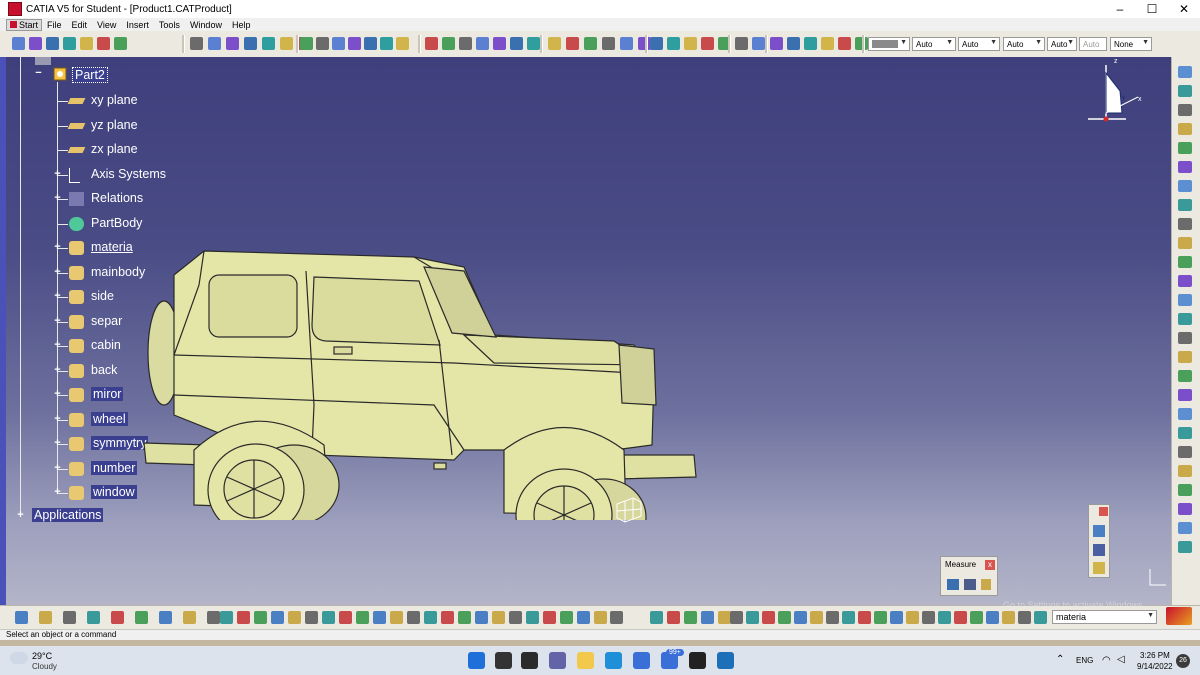 The width and height of the screenshot is (1200, 675). I want to click on catia-taskbar-icon, so click(725, 660).